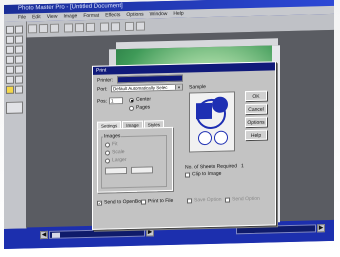  Describe the element at coordinates (112, 136) in the screenshot. I see `group-title: Images` at that location.